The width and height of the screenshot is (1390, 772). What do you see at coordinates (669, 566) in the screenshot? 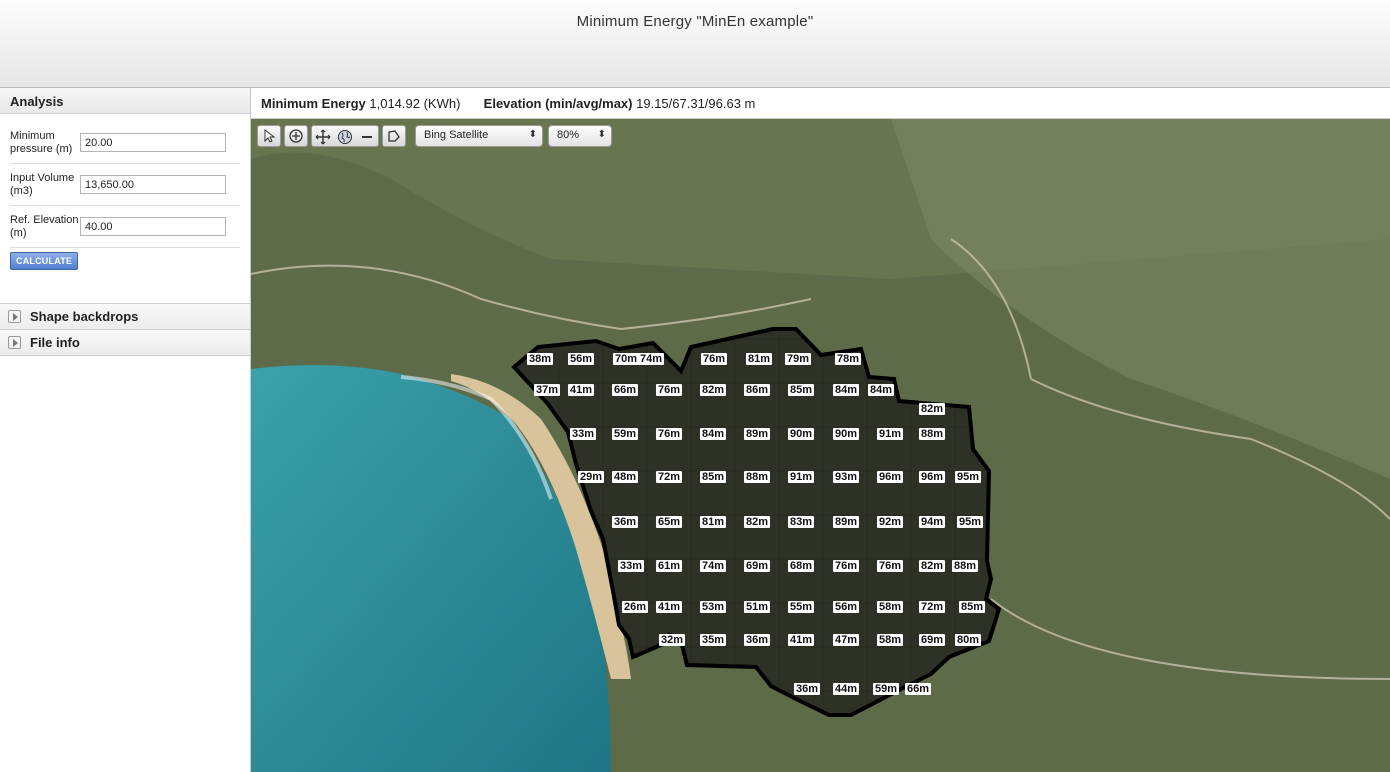
I see `elevation-label: 61m` at bounding box center [669, 566].